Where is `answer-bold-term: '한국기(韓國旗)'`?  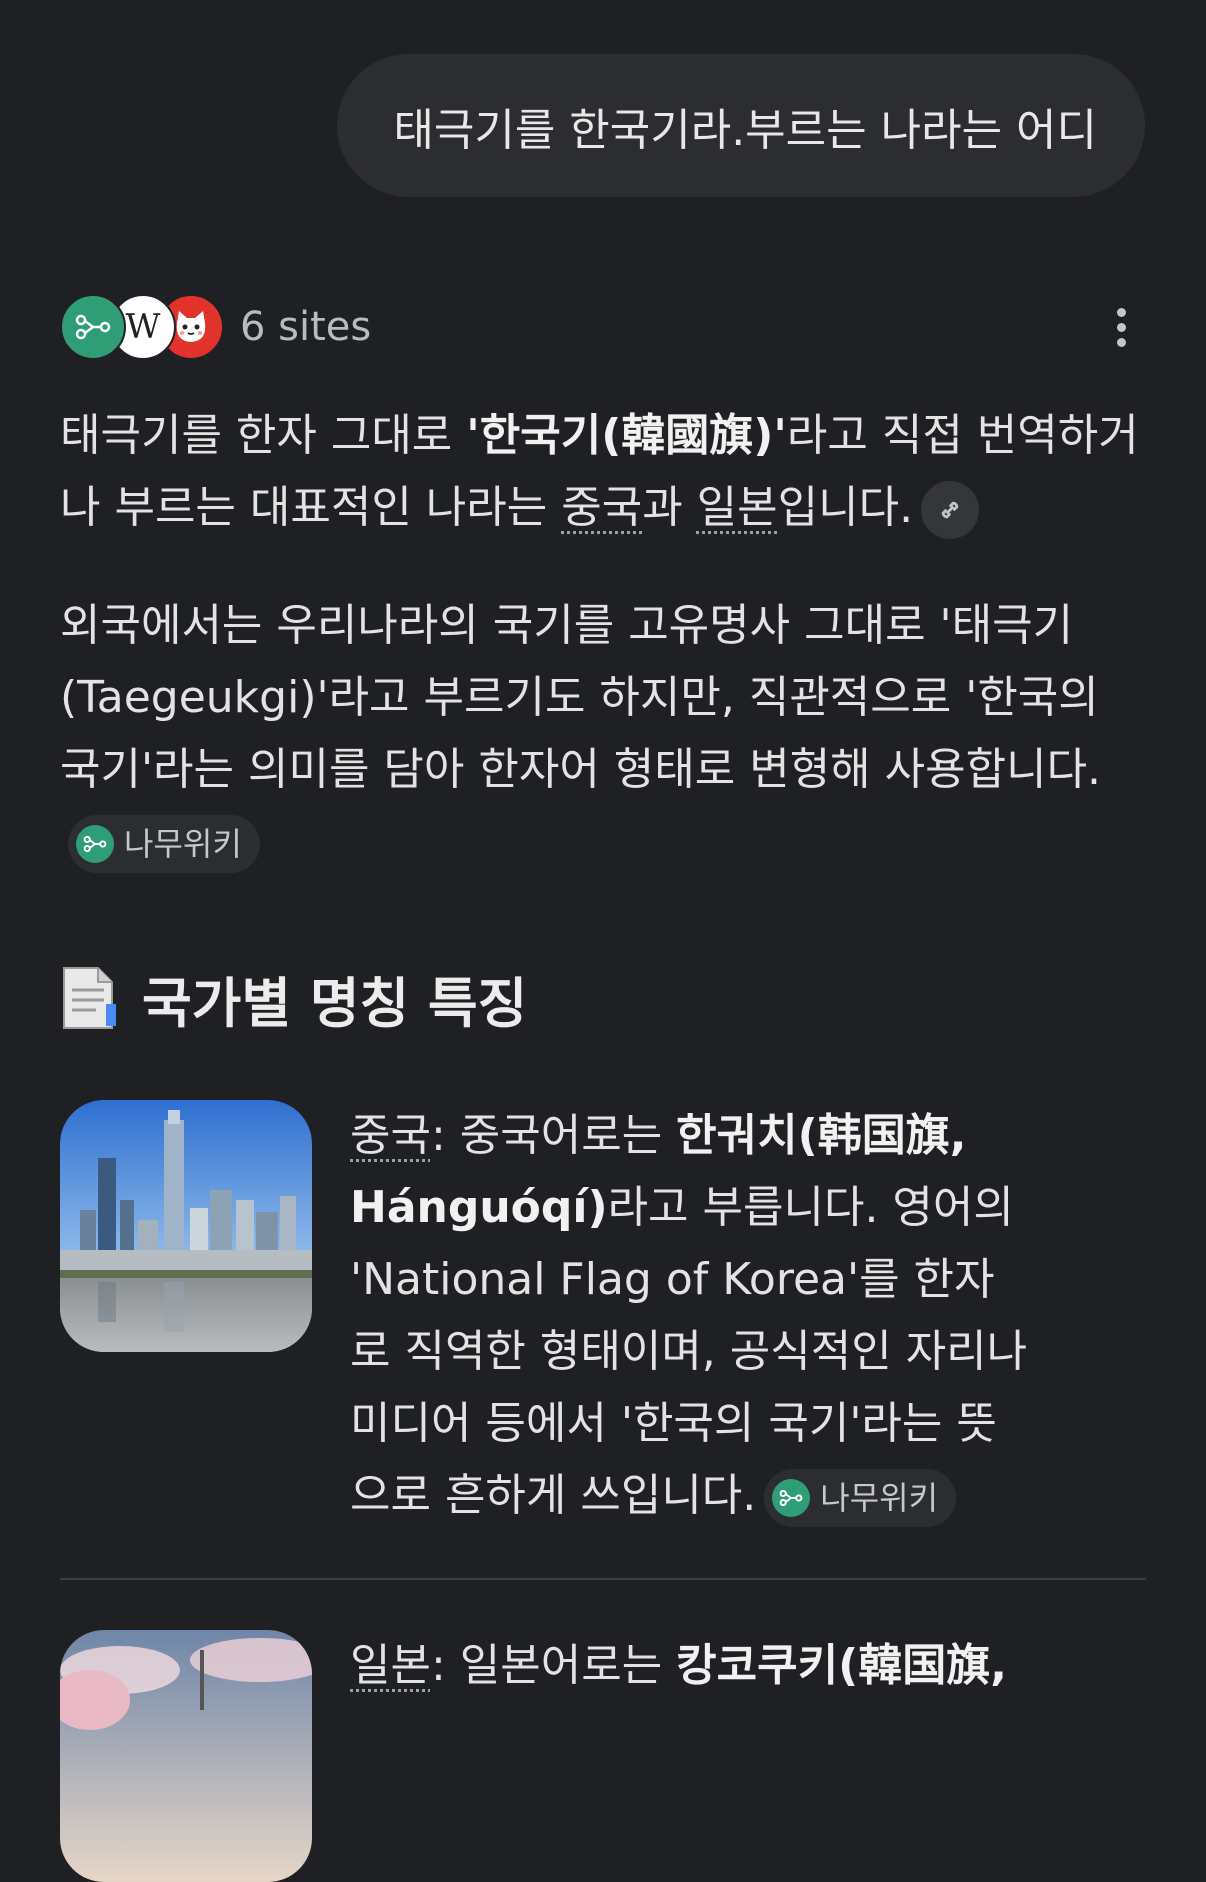 answer-bold-term: '한국기(韓國旗)' is located at coordinates (626, 435).